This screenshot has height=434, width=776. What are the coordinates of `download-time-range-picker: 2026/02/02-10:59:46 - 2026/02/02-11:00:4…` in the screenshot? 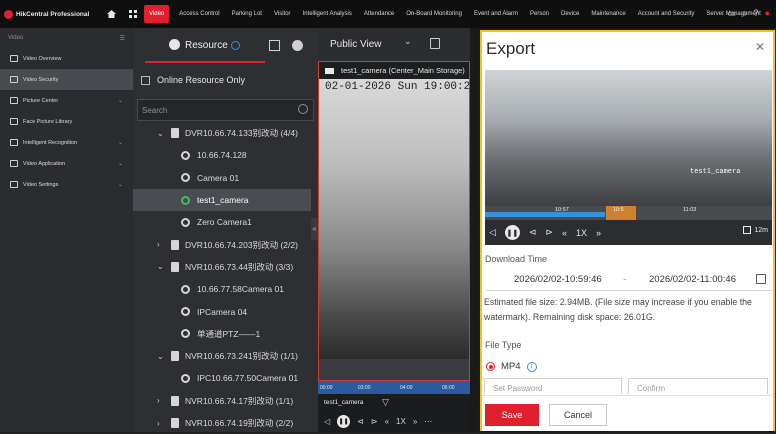 It's located at (629, 280).